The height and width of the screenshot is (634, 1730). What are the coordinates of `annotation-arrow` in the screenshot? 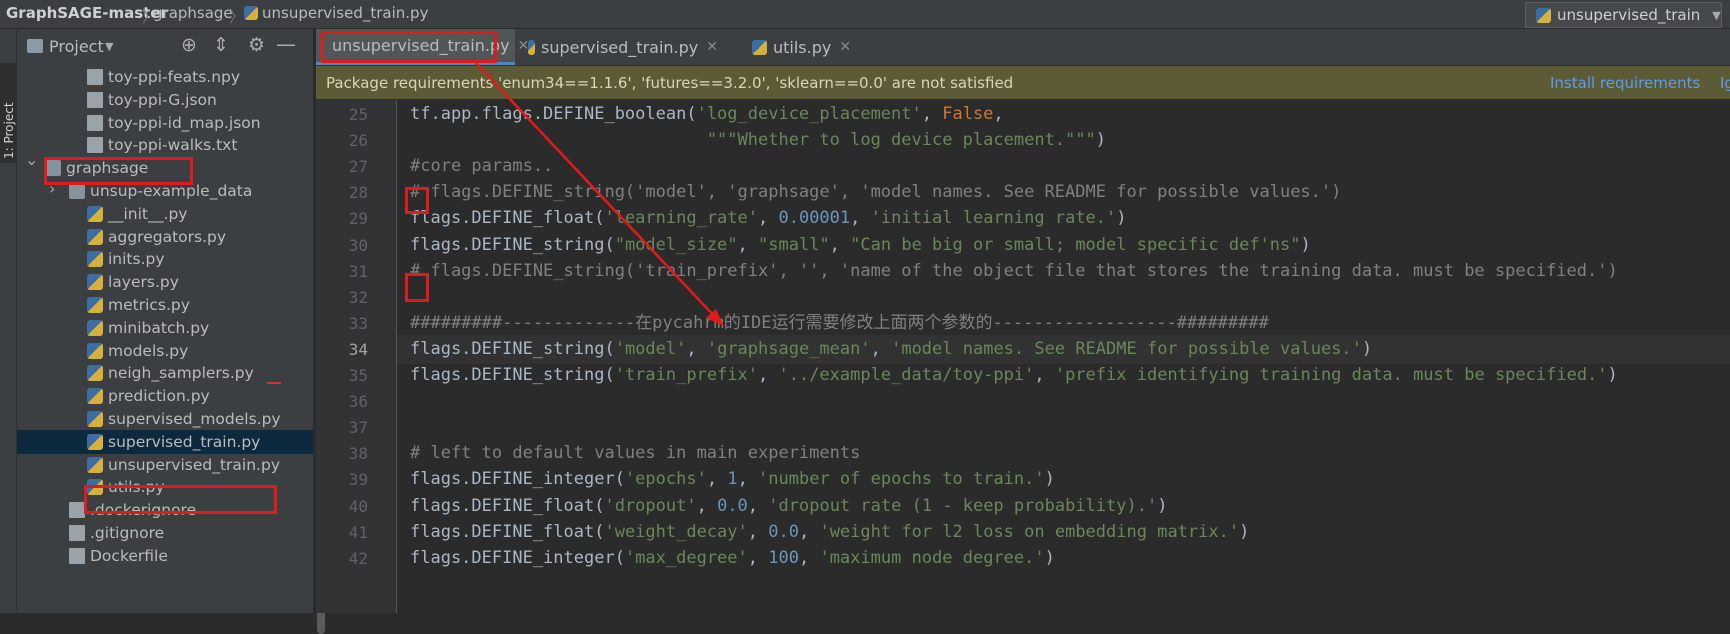 It's located at (599, 194).